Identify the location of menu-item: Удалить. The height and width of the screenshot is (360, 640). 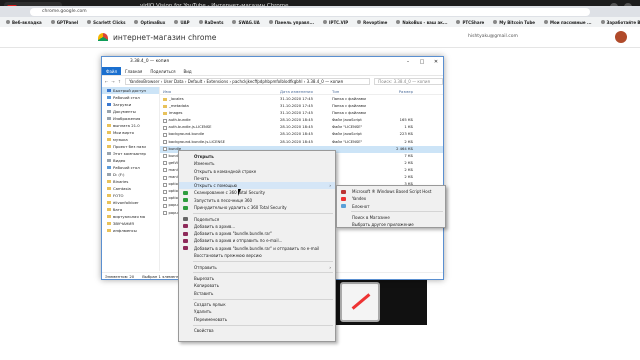
(257, 311).